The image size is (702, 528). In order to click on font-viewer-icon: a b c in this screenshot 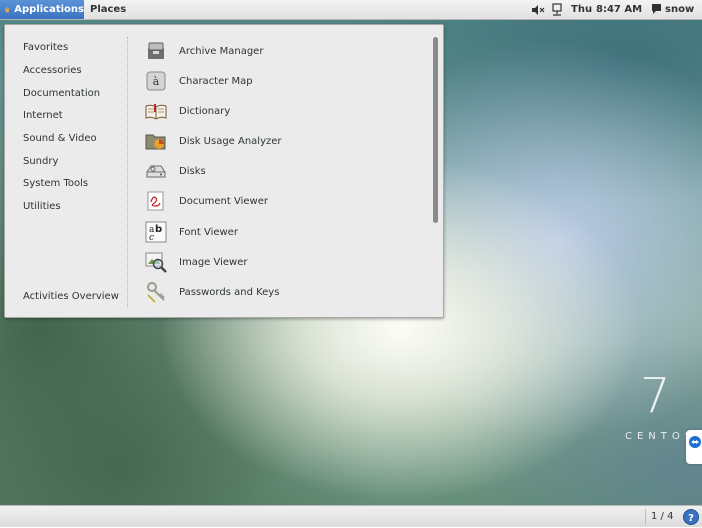, I will do `click(156, 232)`.